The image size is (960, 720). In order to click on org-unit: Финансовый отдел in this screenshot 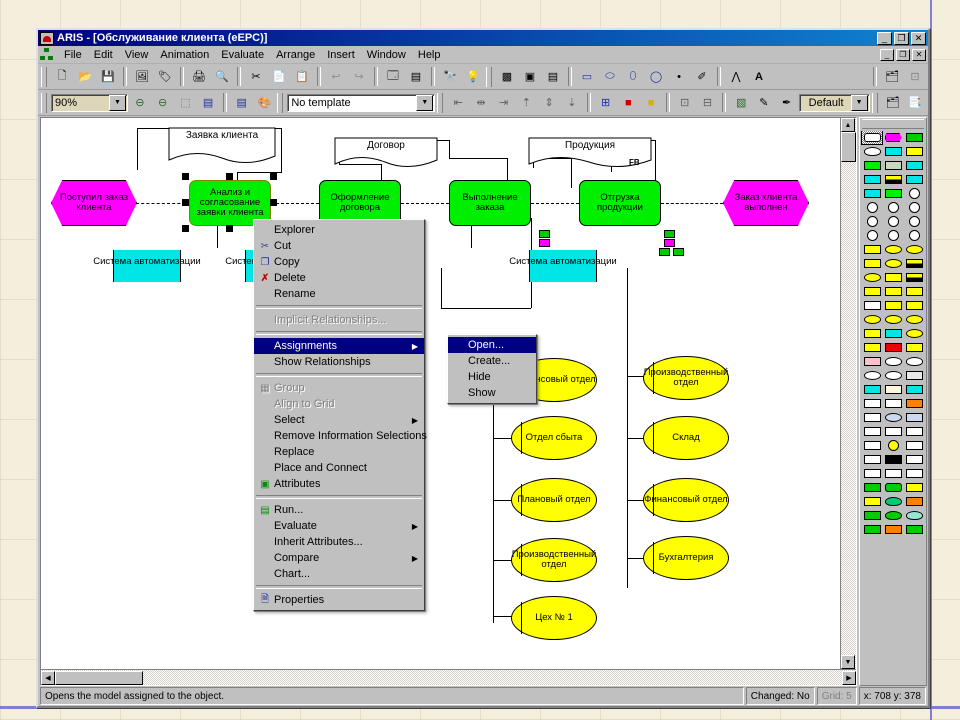, I will do `click(686, 500)`.